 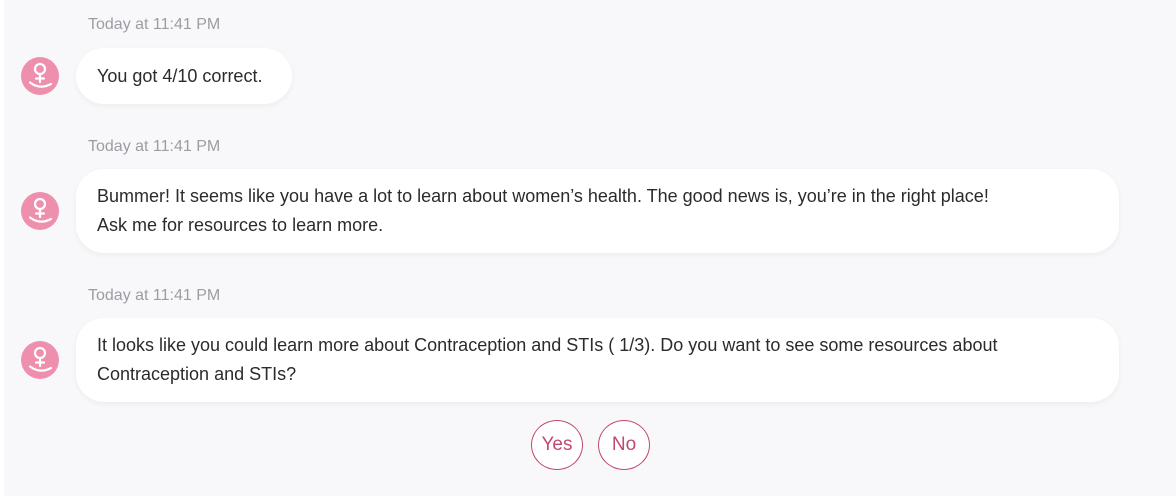 I want to click on message-text: You got 4/10 correct., so click(x=180, y=76).